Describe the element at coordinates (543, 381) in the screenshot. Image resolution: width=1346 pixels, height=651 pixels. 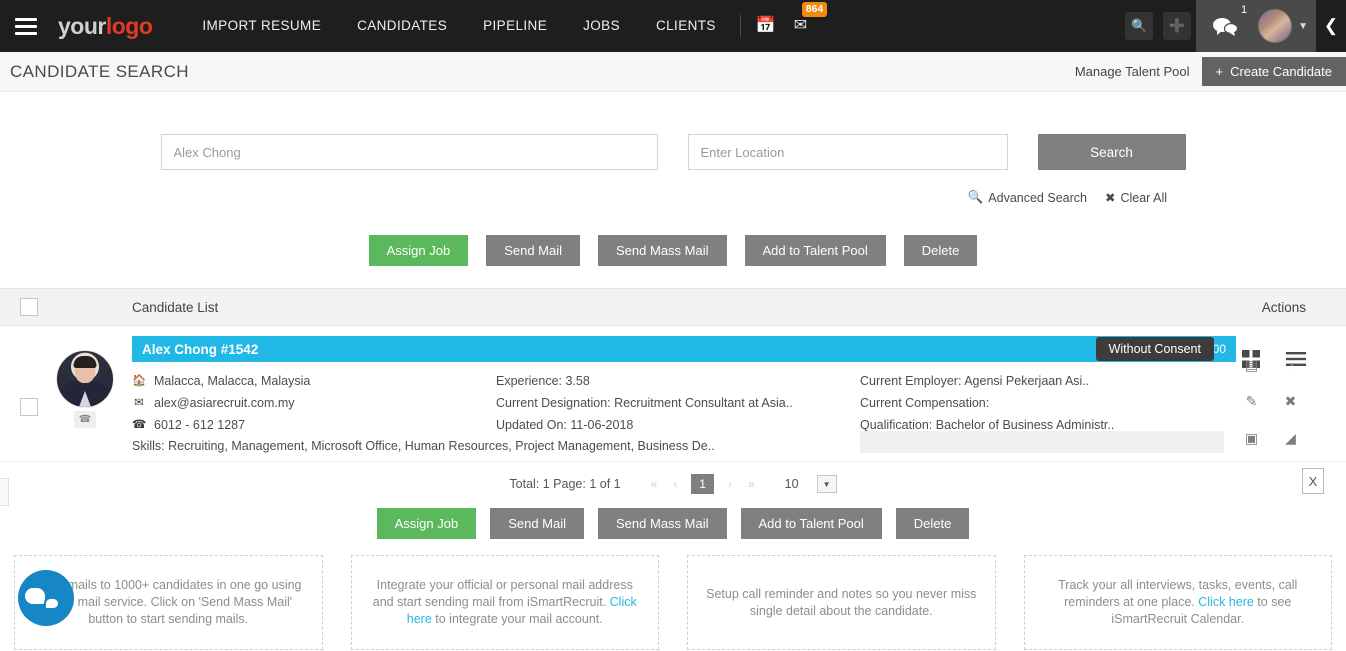
I see `candidate-experience: Experience: 3.58` at that location.